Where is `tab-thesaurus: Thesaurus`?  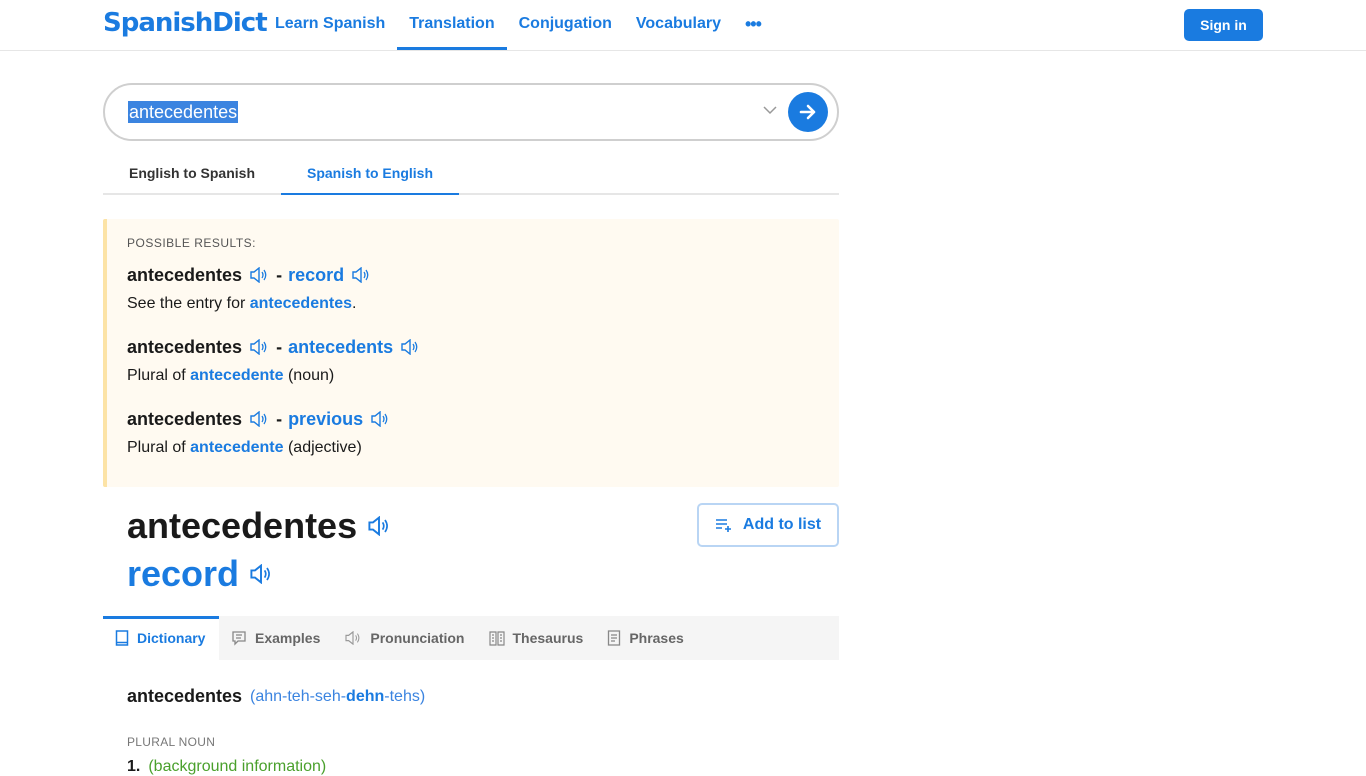 tab-thesaurus: Thesaurus is located at coordinates (536, 638).